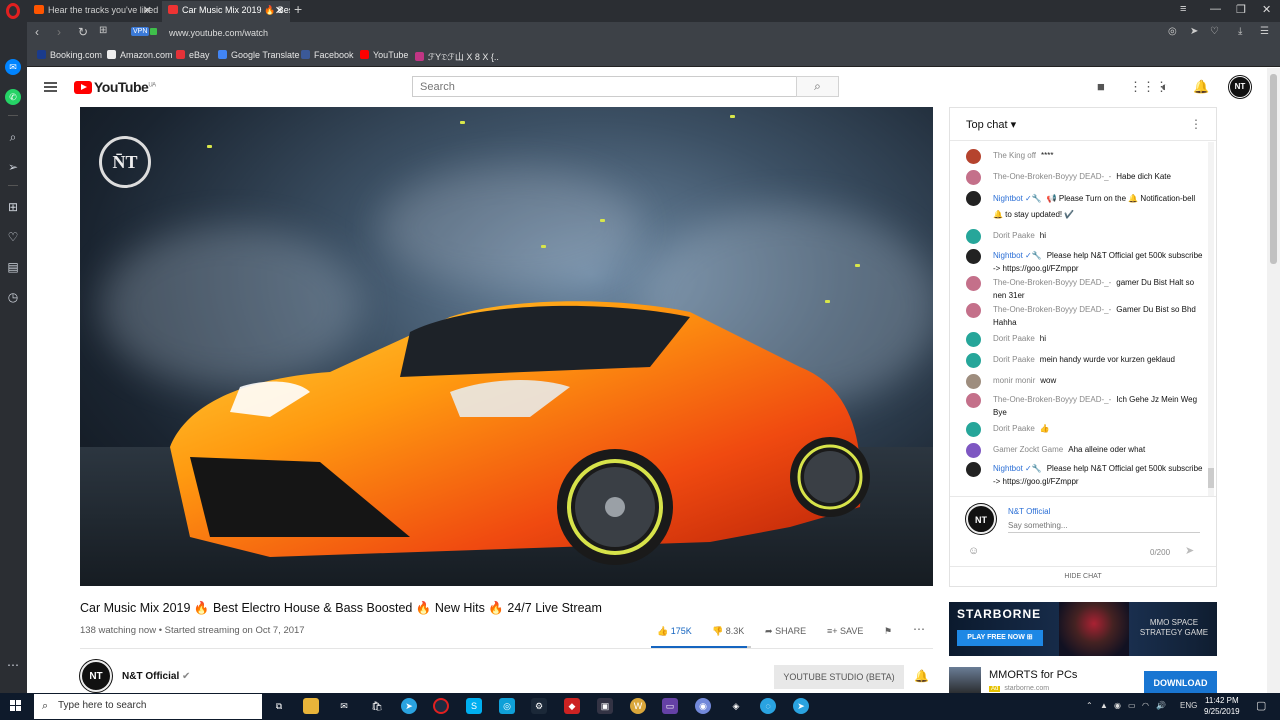 This screenshot has width=1280, height=720. What do you see at coordinates (279, 706) in the screenshot?
I see `task-view-icon: ⧉` at bounding box center [279, 706].